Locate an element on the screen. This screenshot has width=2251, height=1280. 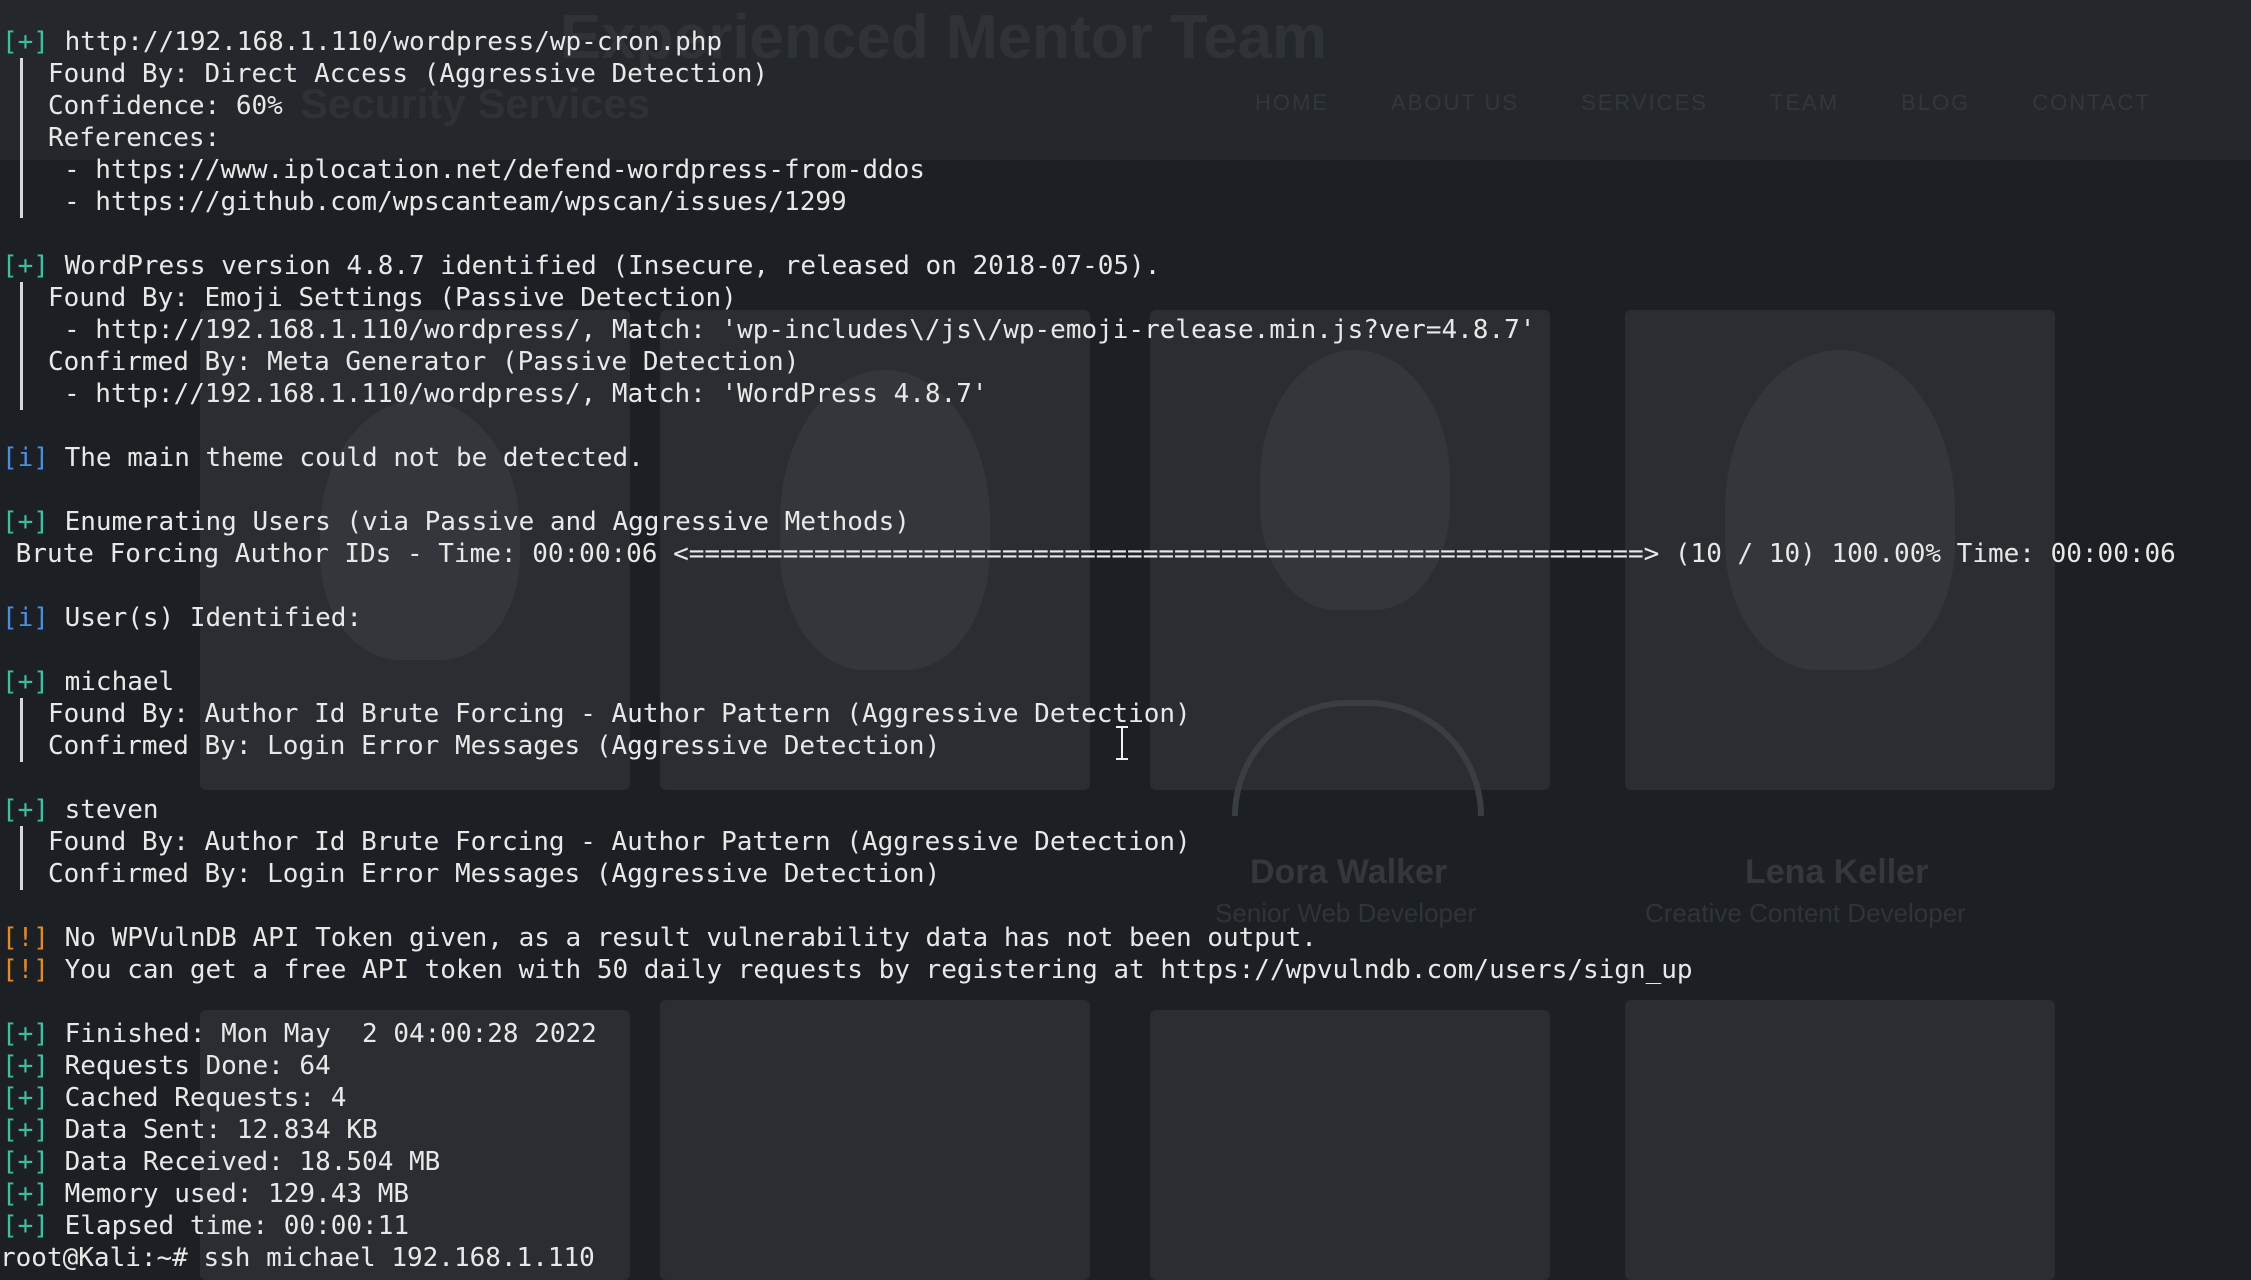
terminal-line-text: root@Kali:~# ssh michael 192.168.1.110 is located at coordinates (297, 1258).